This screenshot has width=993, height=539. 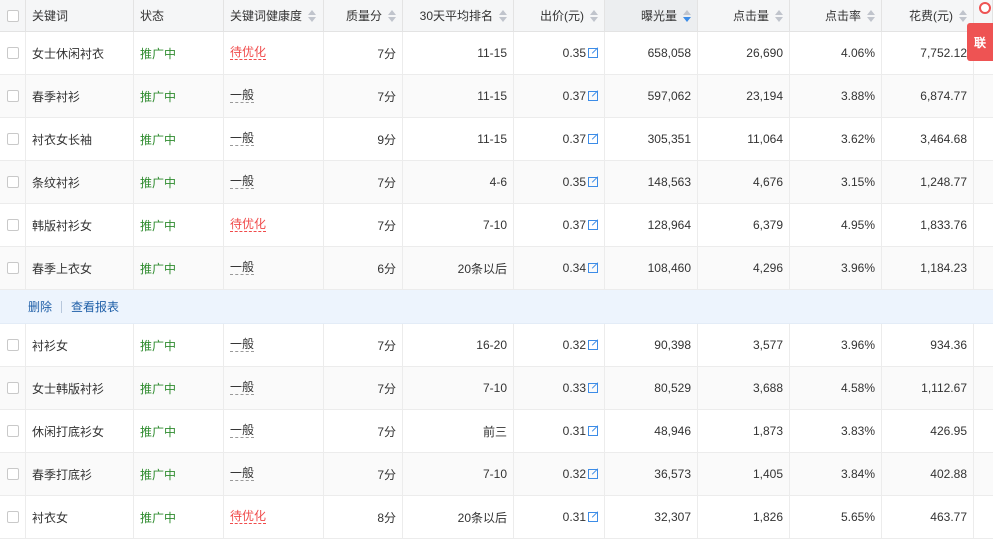 I want to click on bid-text: 0.32, so click(x=574, y=474).